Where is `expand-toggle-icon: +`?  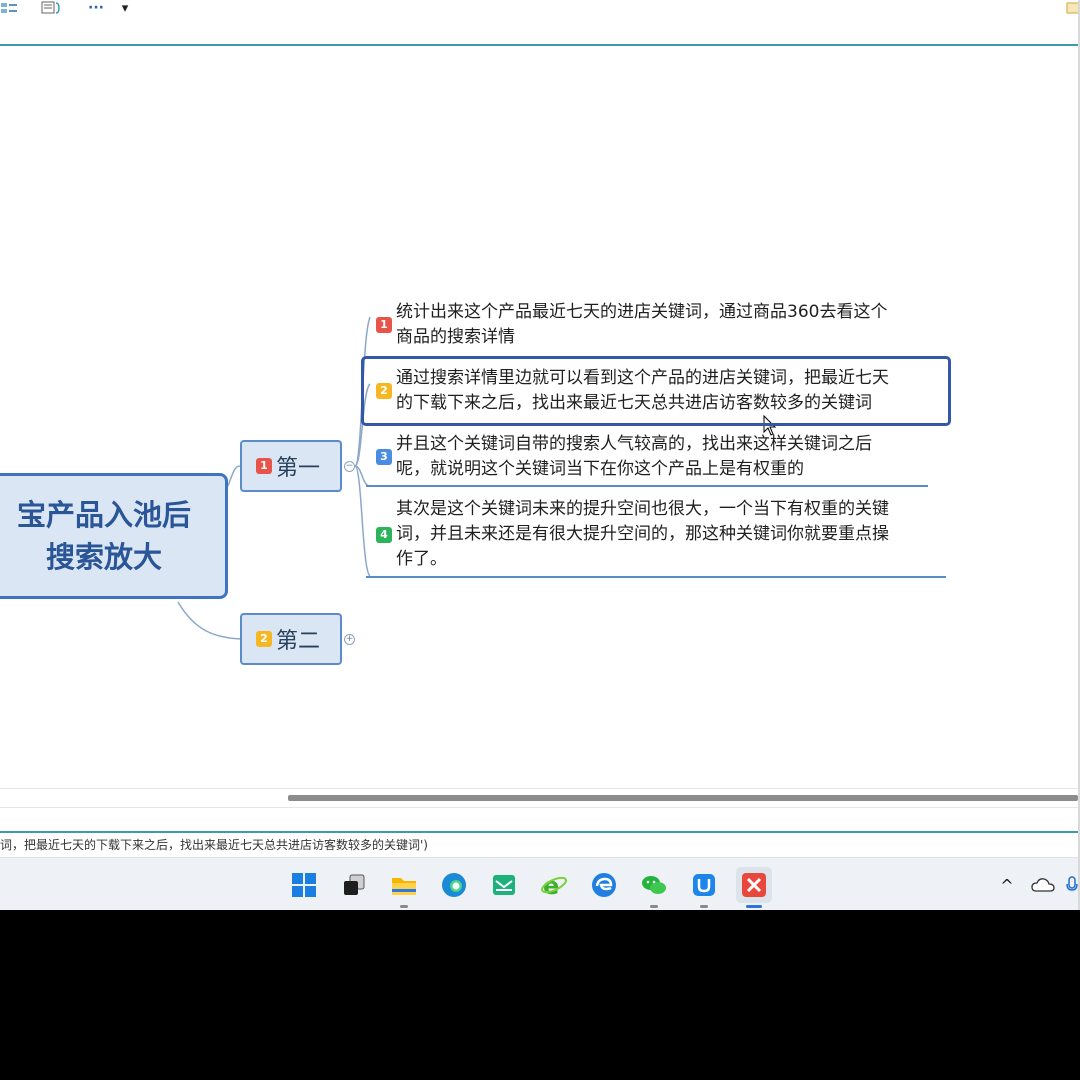
expand-toggle-icon: + is located at coordinates (349, 639).